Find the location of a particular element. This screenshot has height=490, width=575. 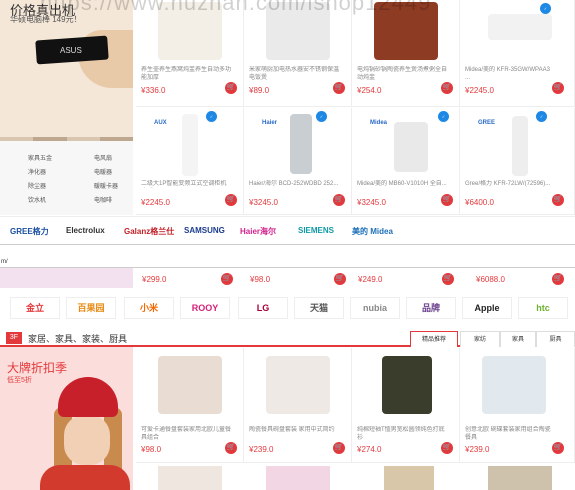

brand-logo: 天猫 is located at coordinates (319, 308).